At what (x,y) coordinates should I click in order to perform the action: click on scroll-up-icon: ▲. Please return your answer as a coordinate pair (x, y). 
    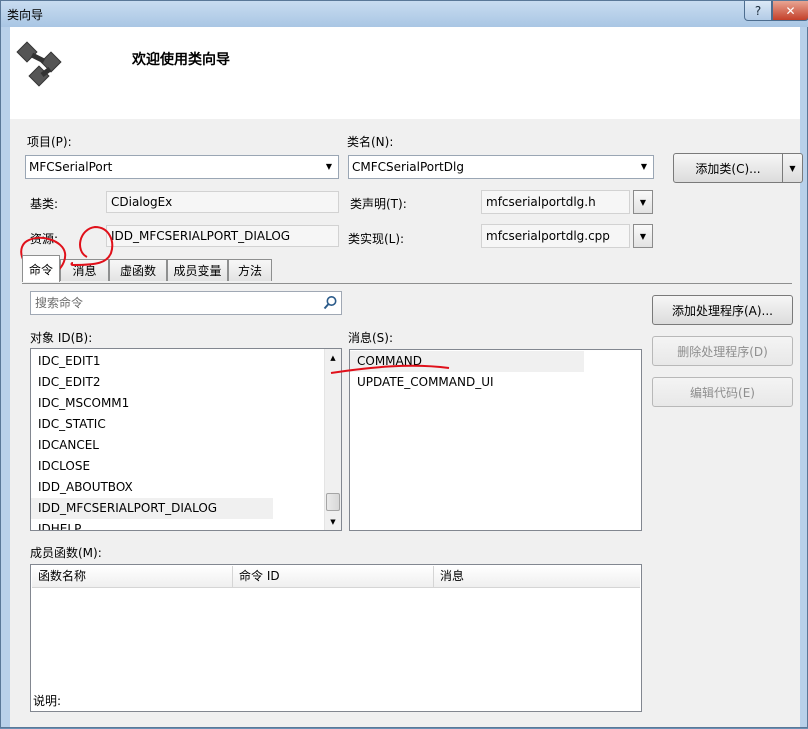
    Looking at the image, I should click on (333, 357).